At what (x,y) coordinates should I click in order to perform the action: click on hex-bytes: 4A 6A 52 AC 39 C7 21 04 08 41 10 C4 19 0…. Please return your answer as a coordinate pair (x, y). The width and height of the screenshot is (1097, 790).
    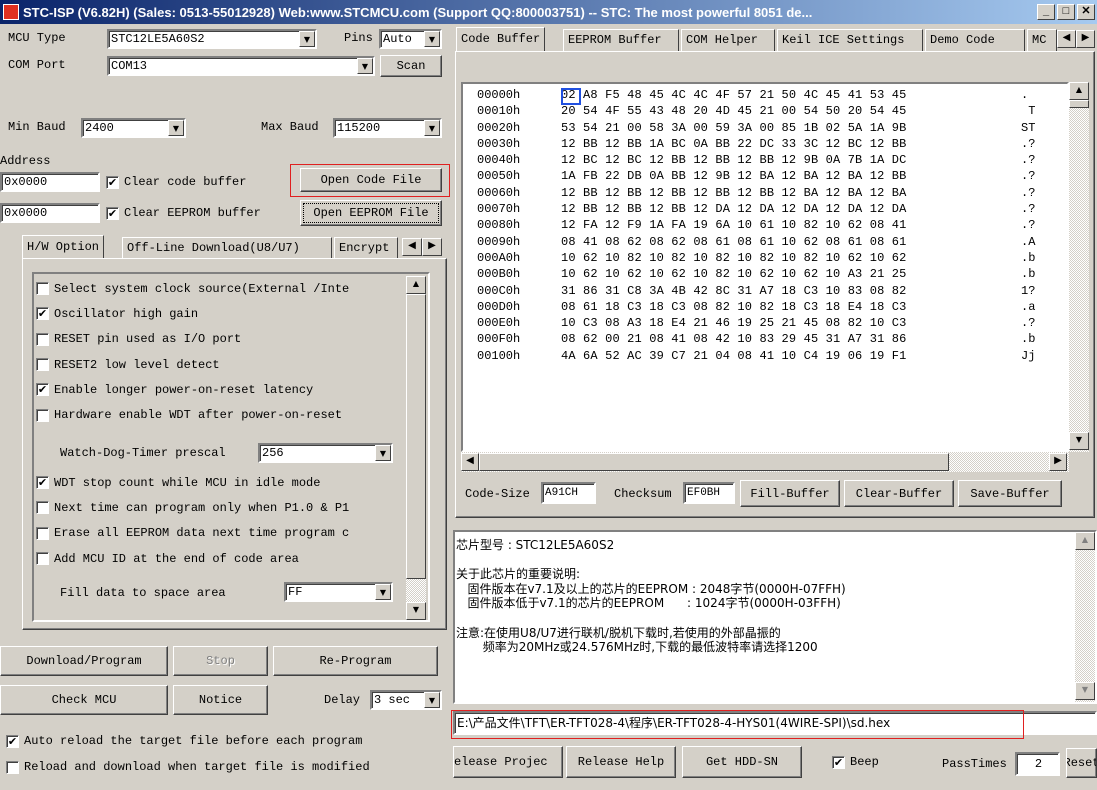
    Looking at the image, I should click on (791, 356).